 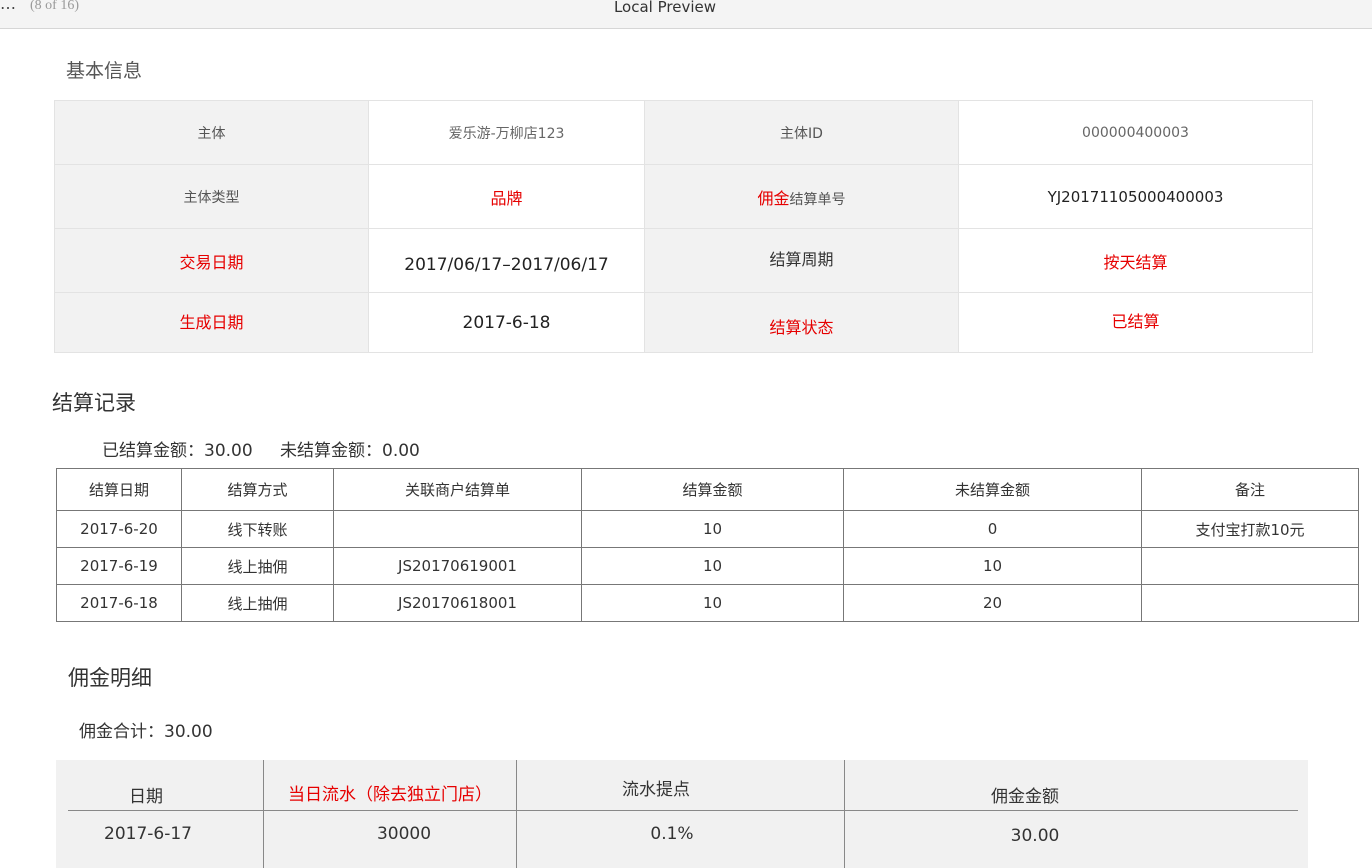 I want to click on settlement-cycle-value: 按天结算, so click(x=1135, y=260).